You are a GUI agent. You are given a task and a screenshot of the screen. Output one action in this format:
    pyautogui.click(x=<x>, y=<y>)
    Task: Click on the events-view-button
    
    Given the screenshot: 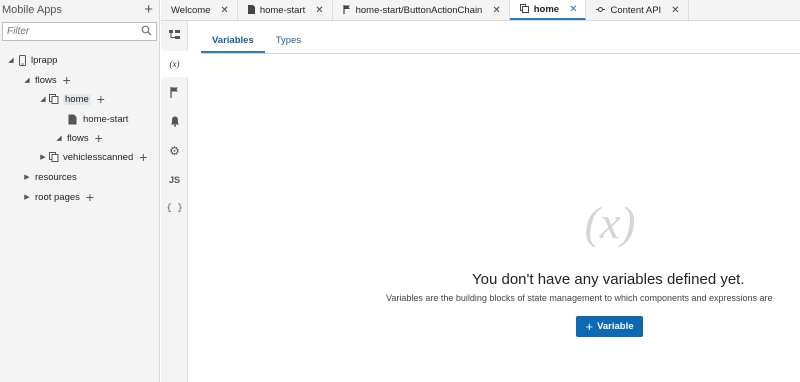 What is the action you would take?
    pyautogui.click(x=174, y=93)
    